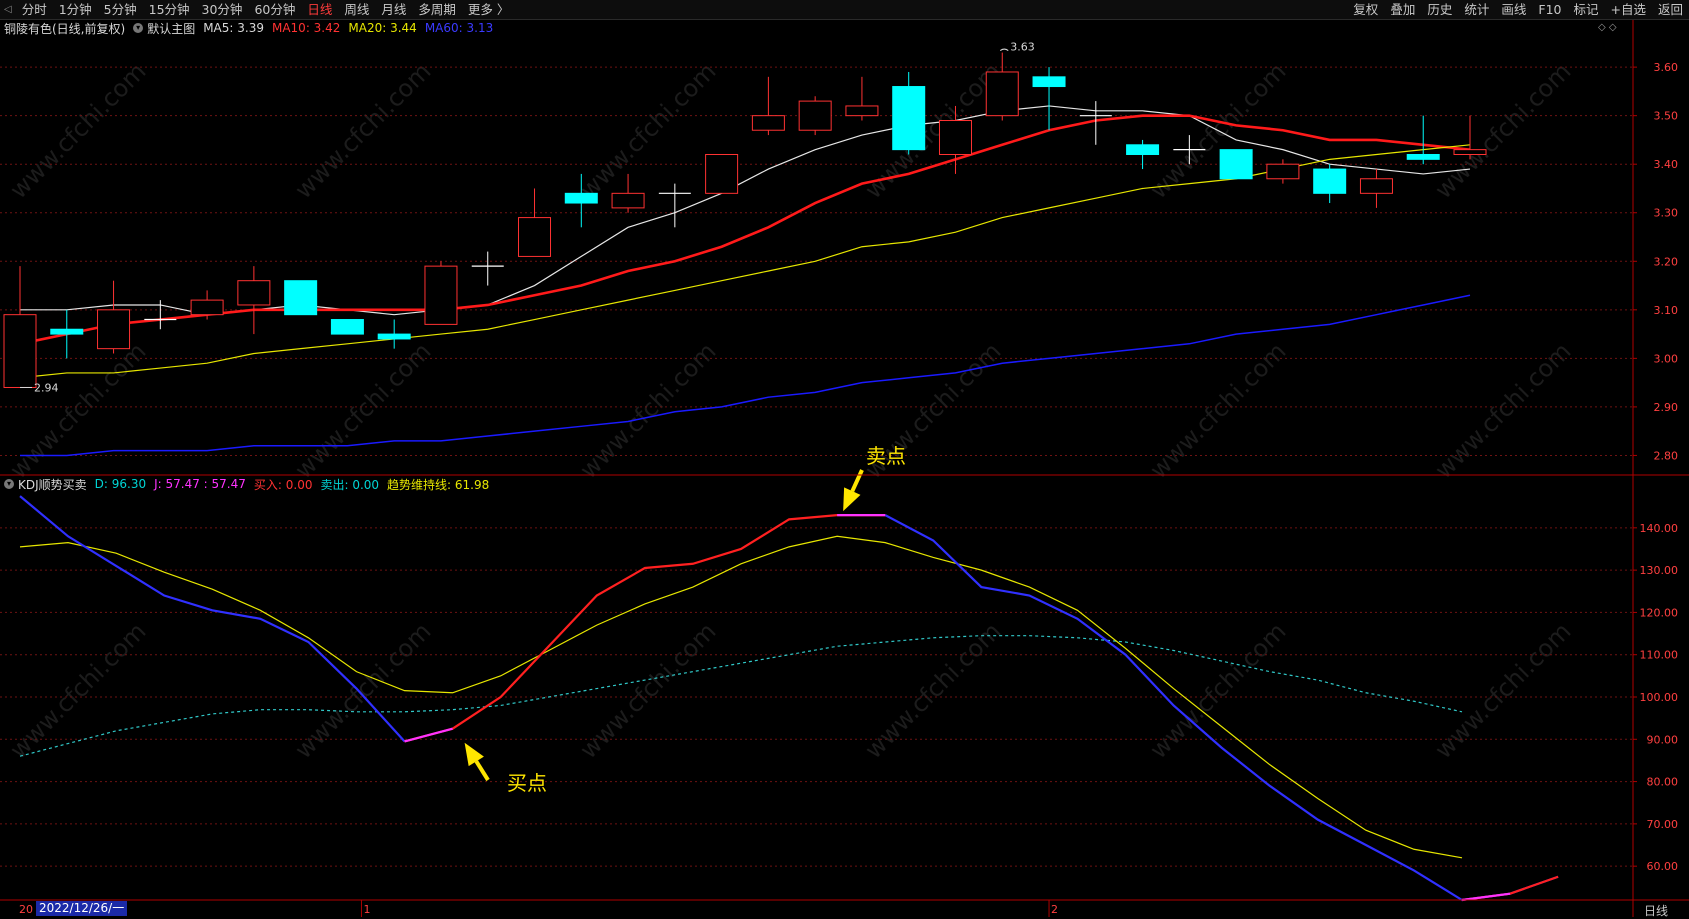 This screenshot has width=1689, height=919. I want to click on low-price-annotation: 2.94, so click(46, 387).